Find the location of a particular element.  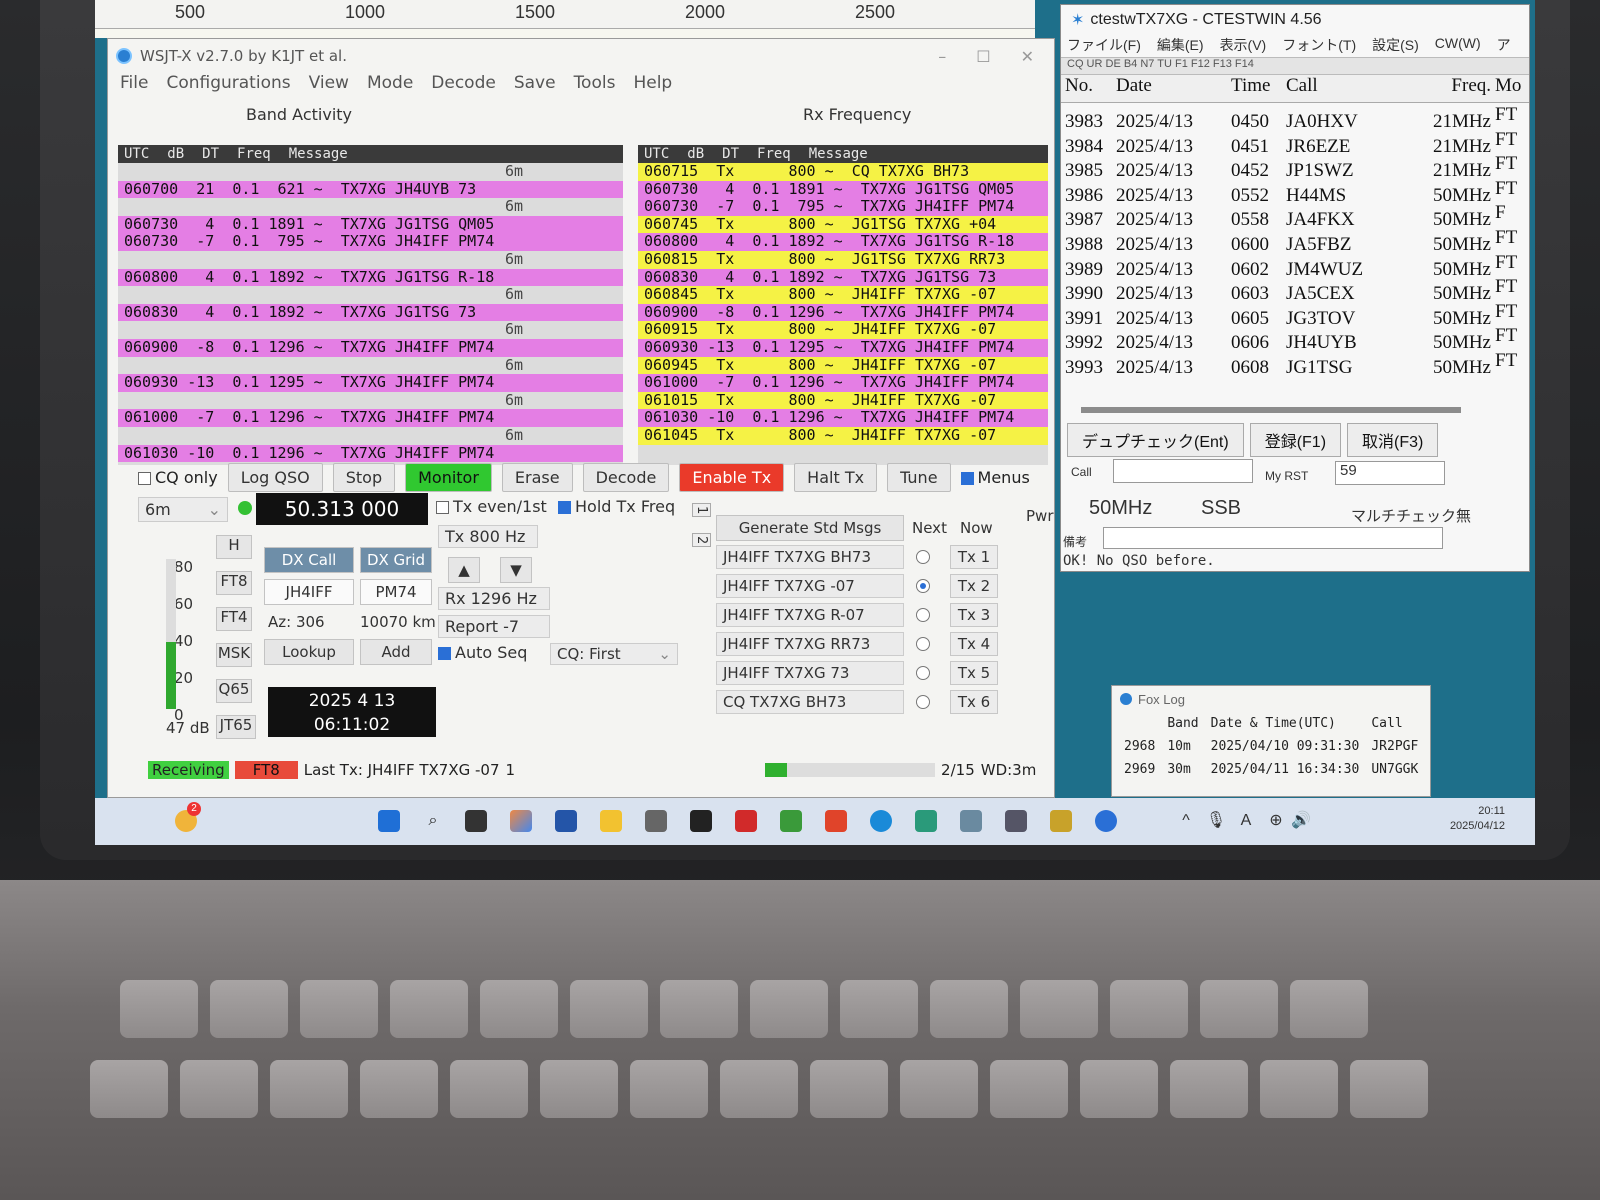

mode-jt65-button: JT65 is located at coordinates (236, 727).